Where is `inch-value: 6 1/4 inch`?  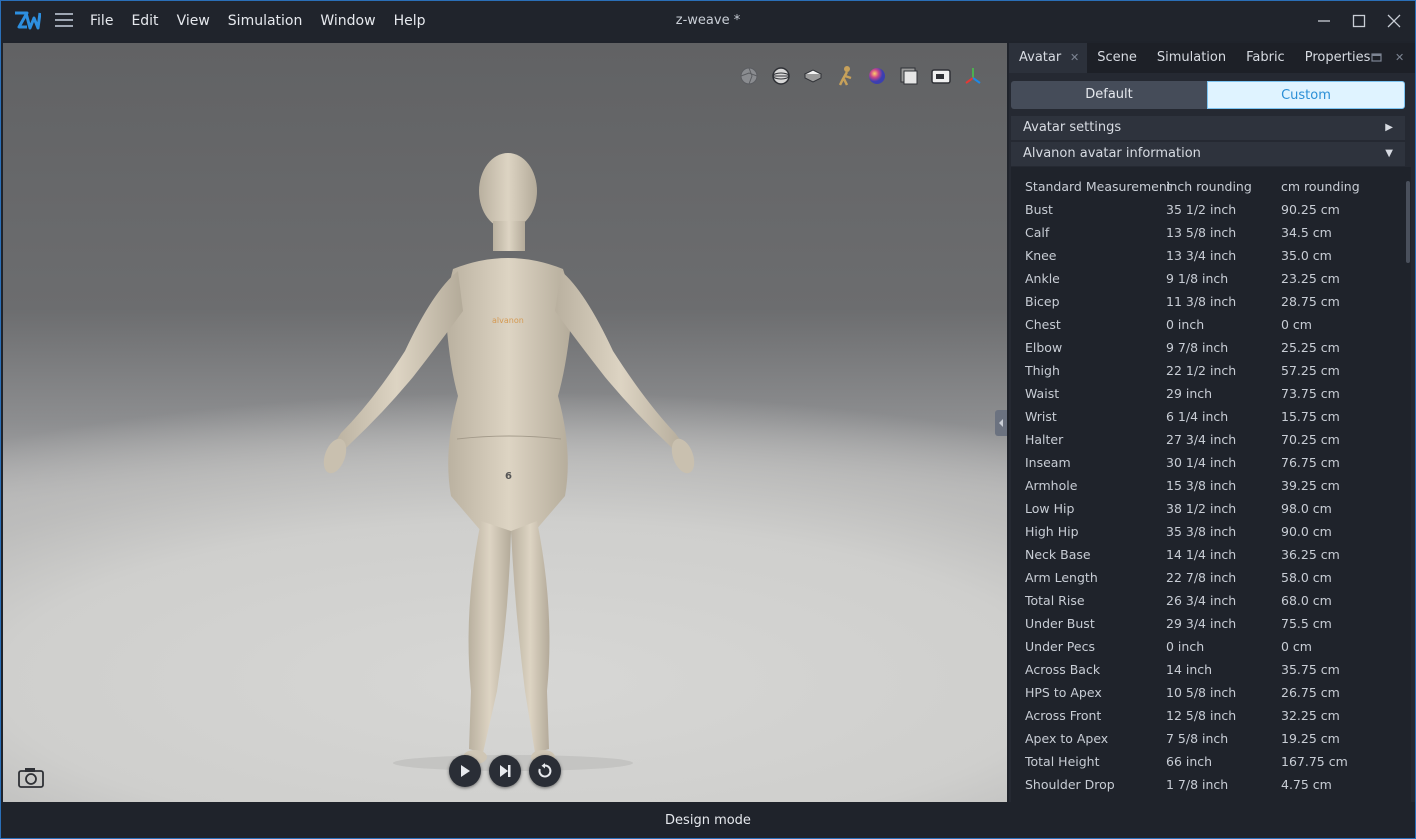
inch-value: 6 1/4 inch is located at coordinates (1197, 416).